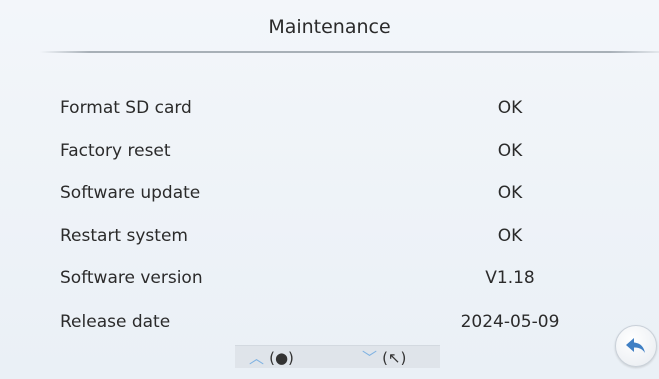 The width and height of the screenshot is (659, 379). Describe the element at coordinates (340, 326) in the screenshot. I see `row-release-date: Release date 2024-05-09` at that location.